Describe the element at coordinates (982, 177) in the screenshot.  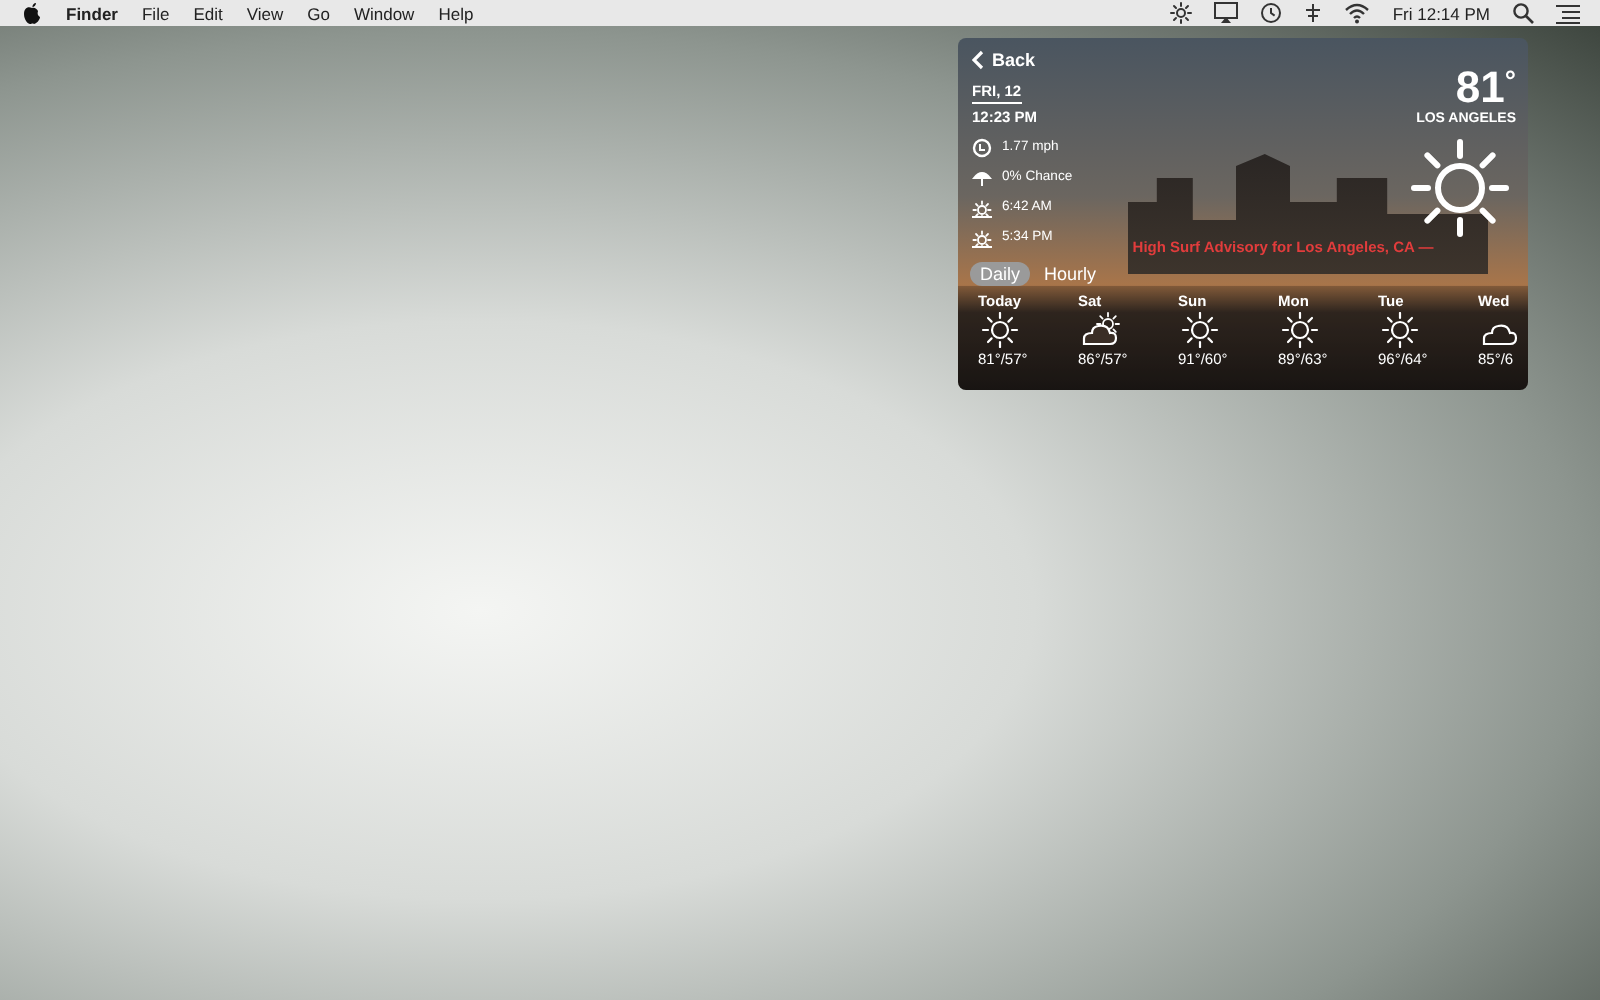
I see `umbrella-icon` at that location.